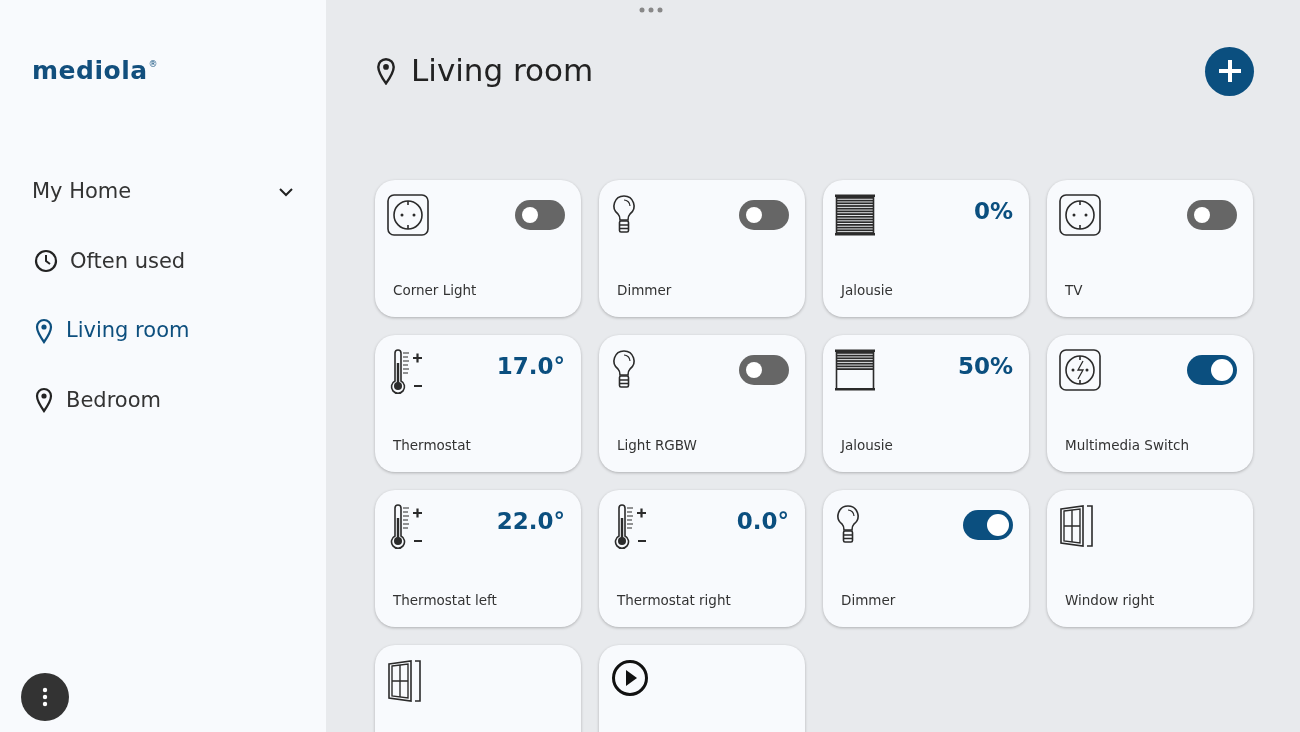 This screenshot has width=1300, height=732. What do you see at coordinates (1150, 558) in the screenshot?
I see `device-tile: Window right` at bounding box center [1150, 558].